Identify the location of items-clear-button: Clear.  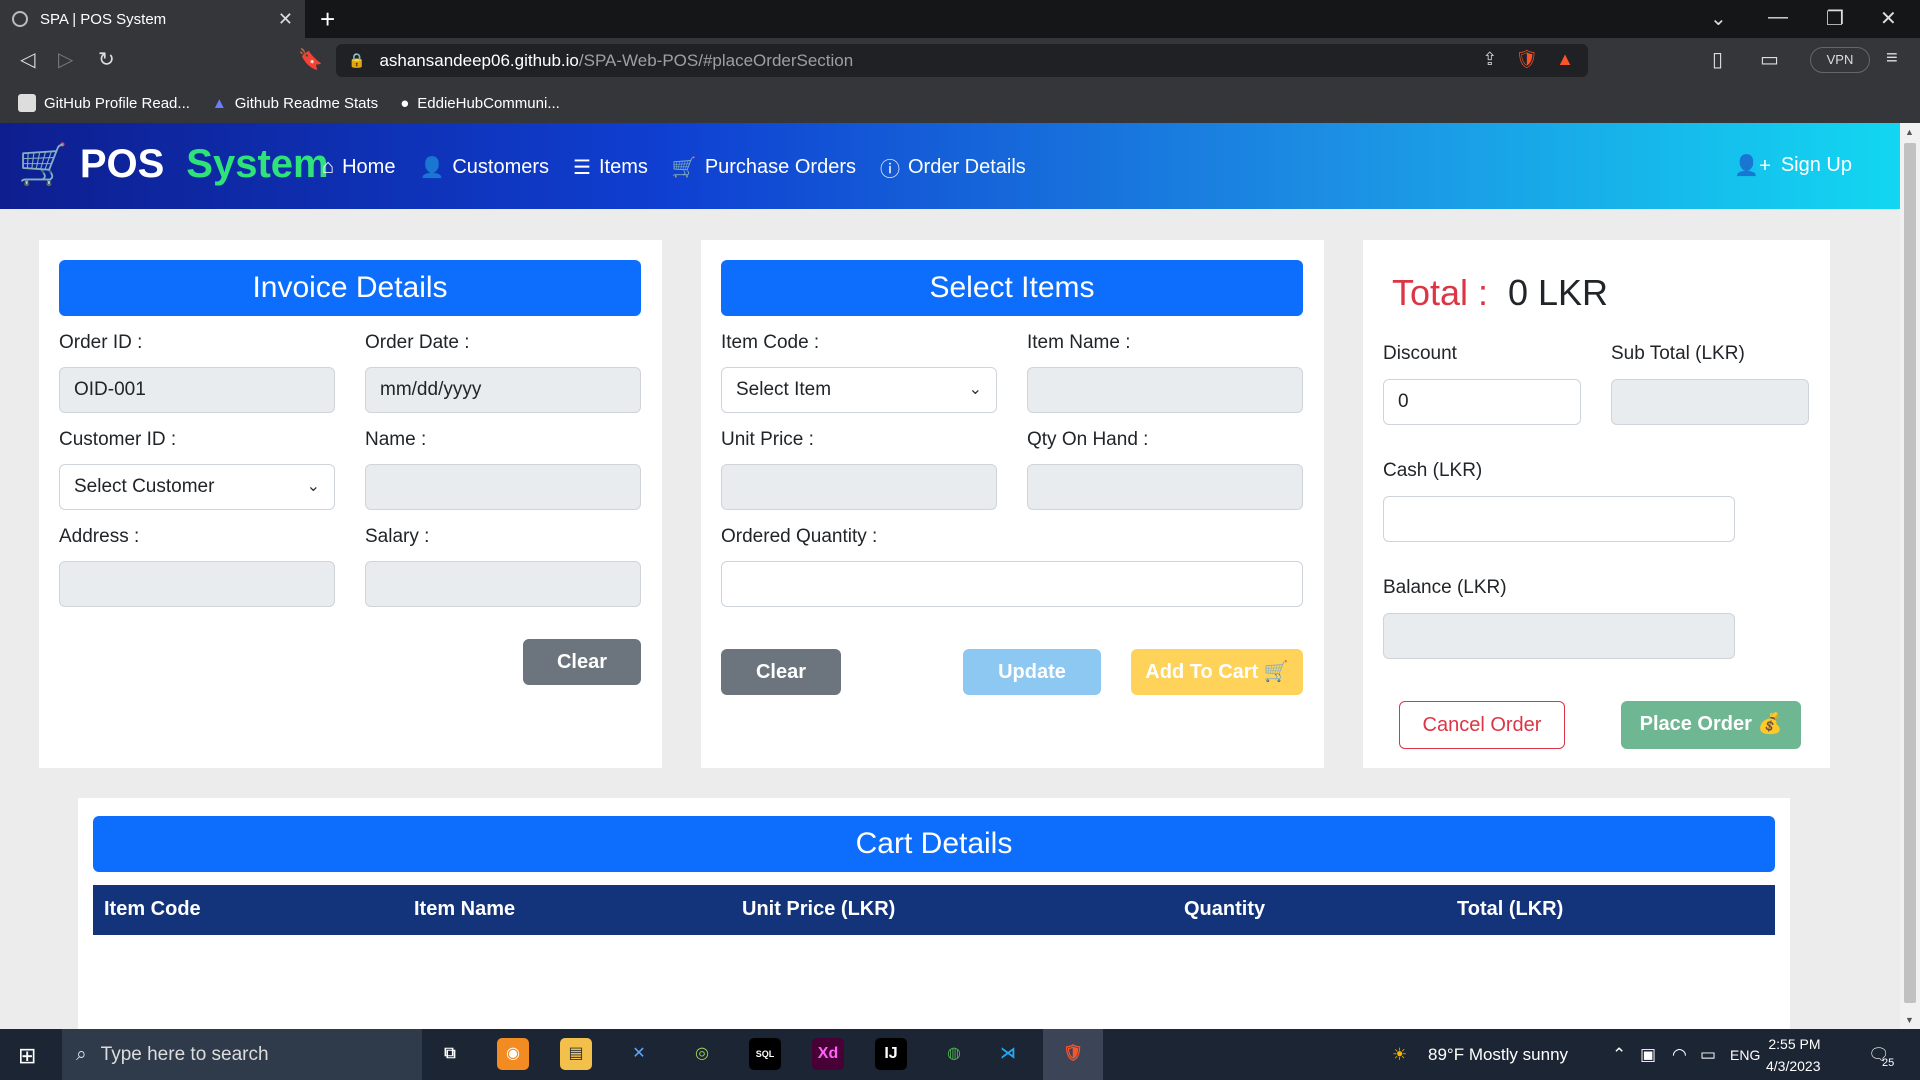
(781, 672).